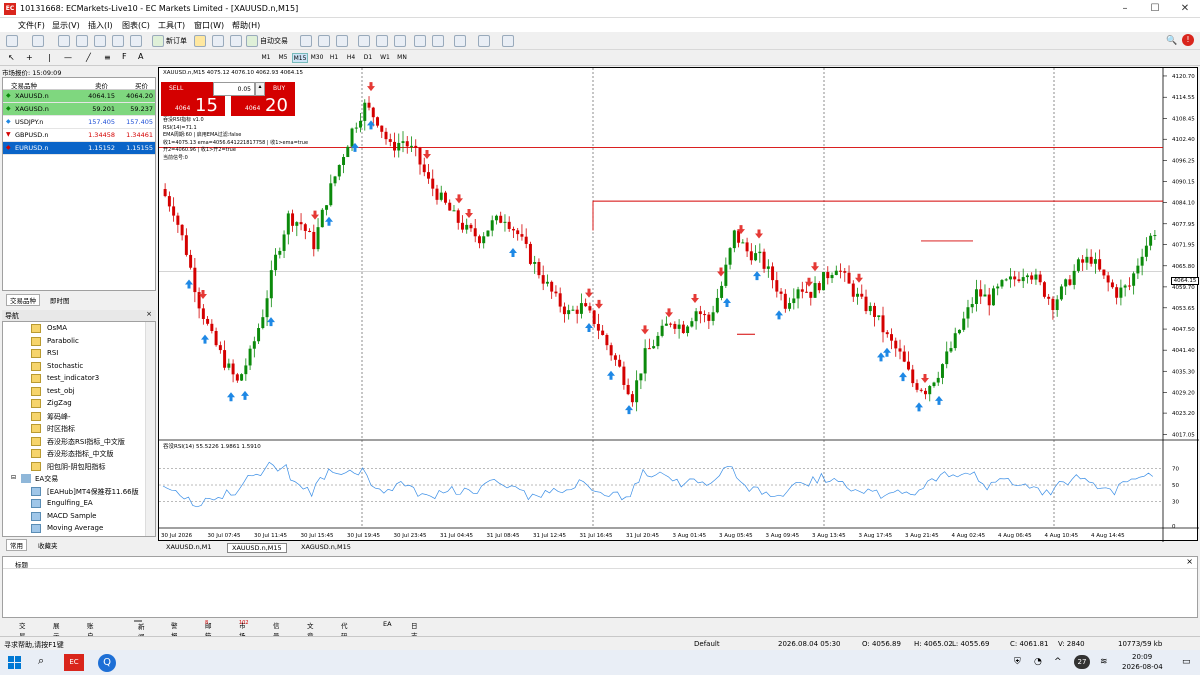 The image size is (1200, 675). What do you see at coordinates (189, 547) in the screenshot?
I see `chart-tab: XAUUSD.n,M1` at bounding box center [189, 547].